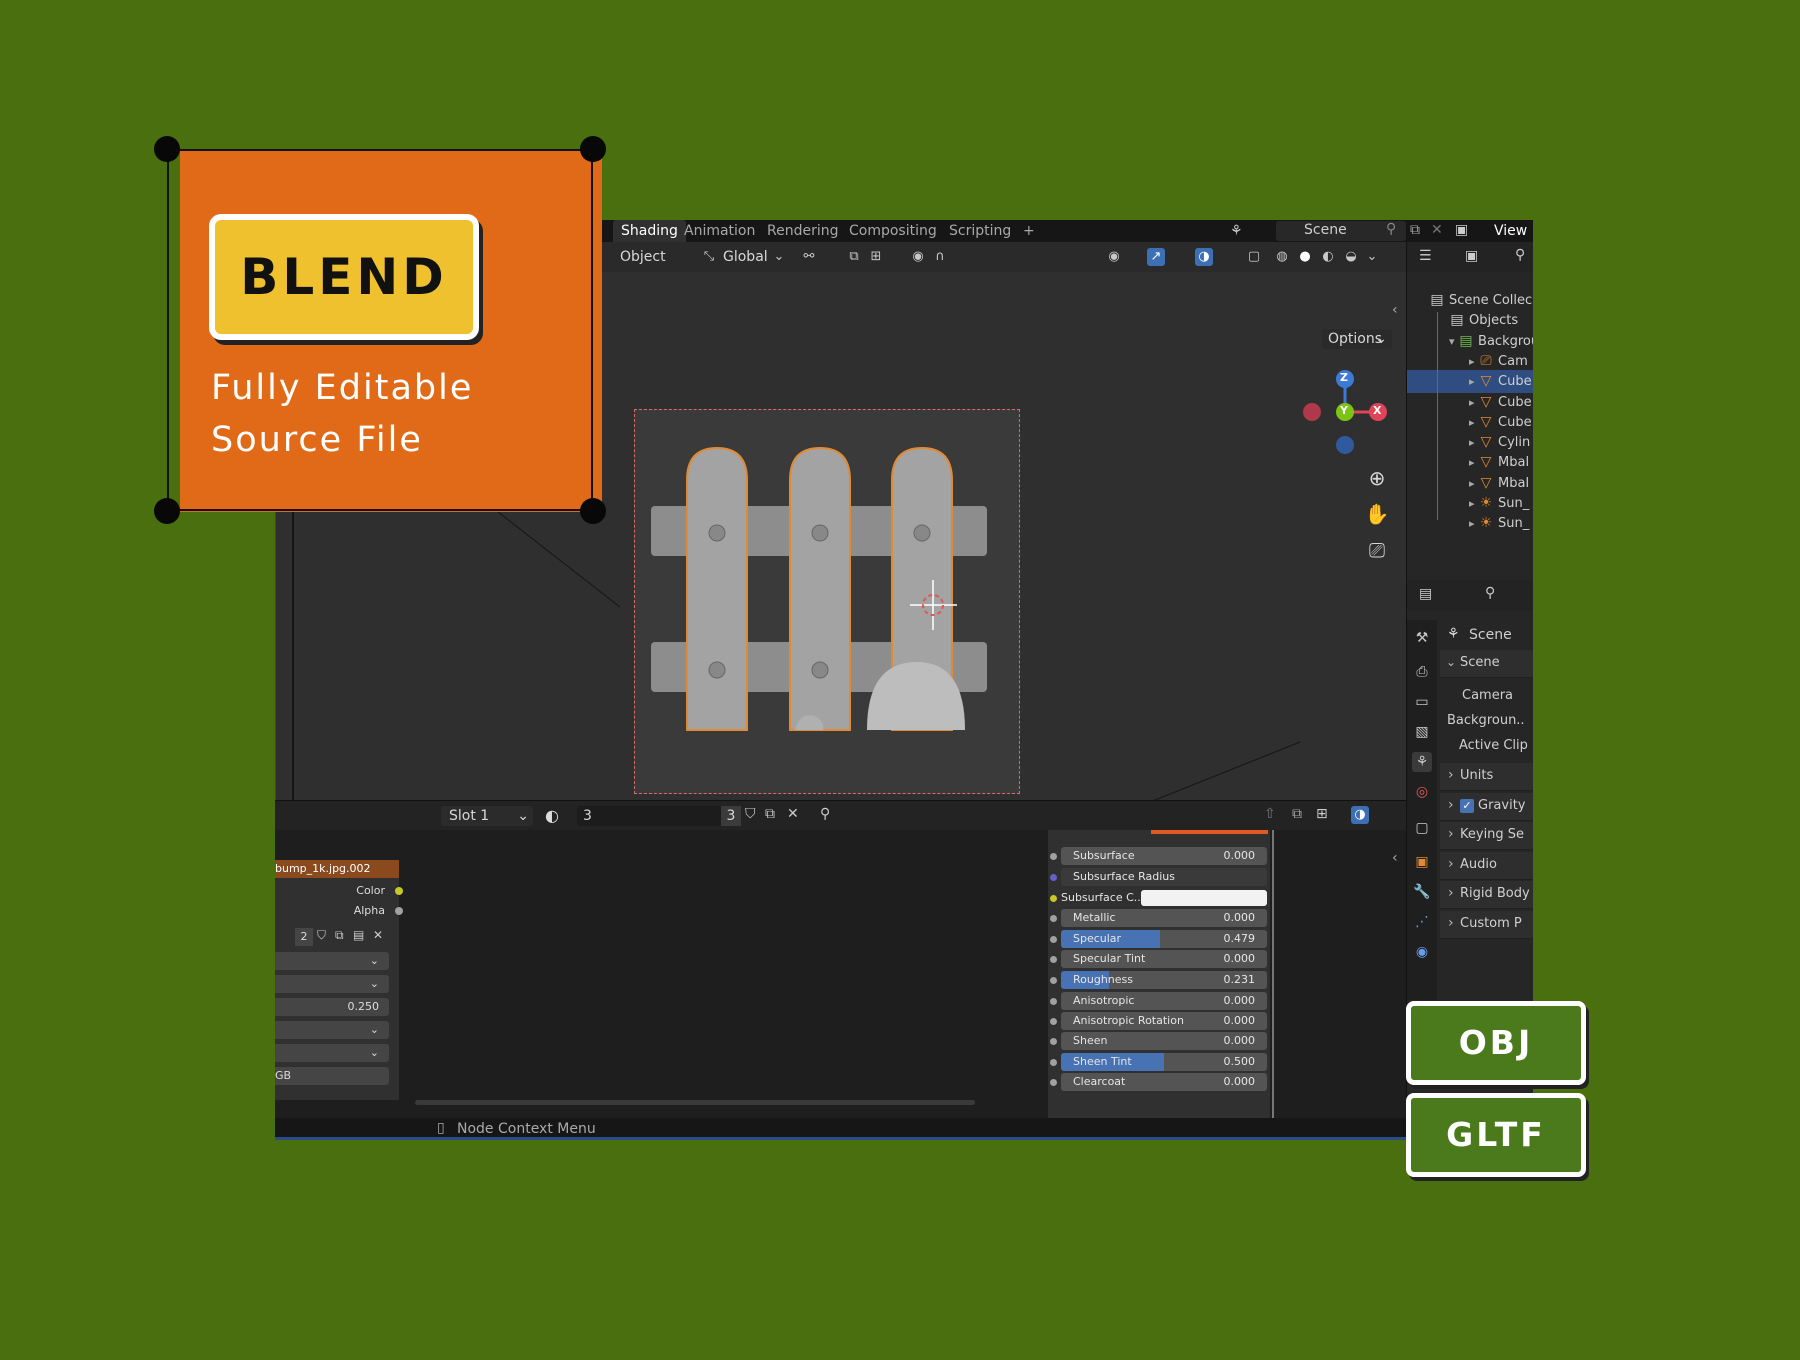  What do you see at coordinates (1377, 550) in the screenshot?
I see `camera-view-icon: ⎚` at bounding box center [1377, 550].